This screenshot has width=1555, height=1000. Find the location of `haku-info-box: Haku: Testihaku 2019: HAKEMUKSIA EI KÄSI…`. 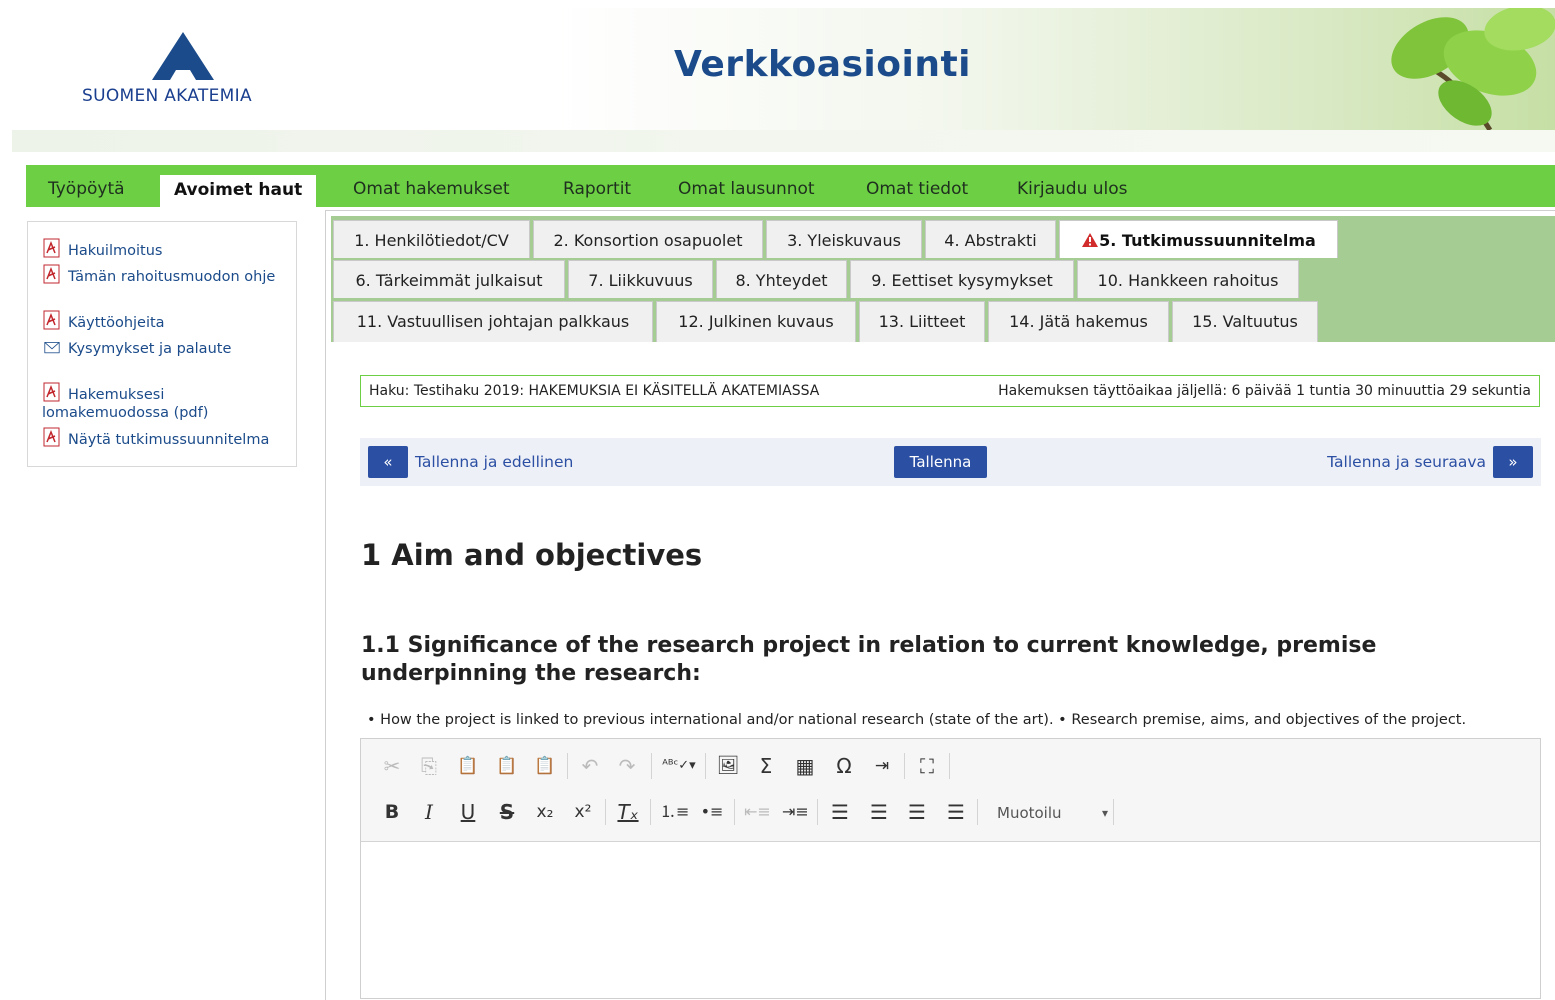

haku-info-box: Haku: Testihaku 2019: HAKEMUKSIA EI KÄSI… is located at coordinates (950, 391).